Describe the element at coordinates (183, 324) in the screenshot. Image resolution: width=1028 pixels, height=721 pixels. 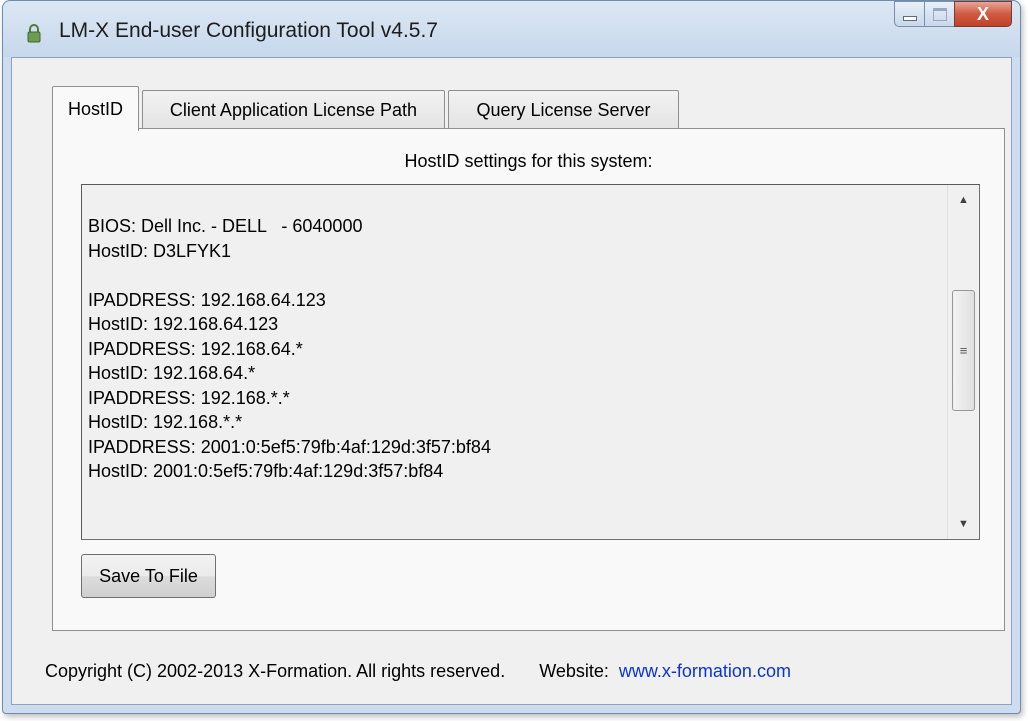
I see `hostid-text-line: HostID: 192.168.64.123` at that location.